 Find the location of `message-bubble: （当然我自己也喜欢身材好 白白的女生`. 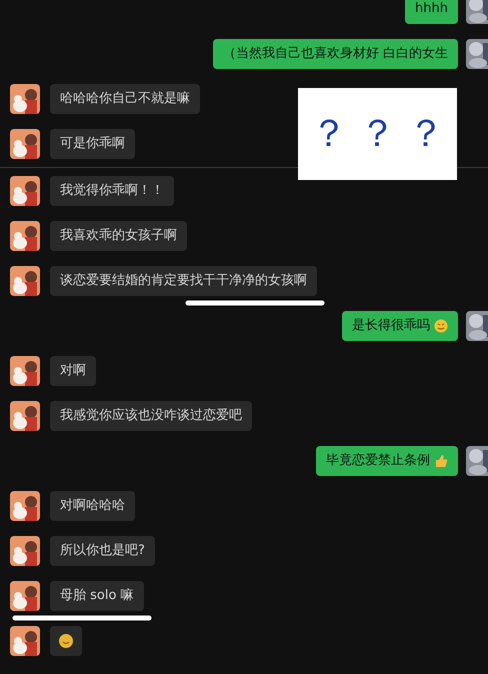

message-bubble: （当然我自己也喜欢身材好 白白的女生 is located at coordinates (335, 54).